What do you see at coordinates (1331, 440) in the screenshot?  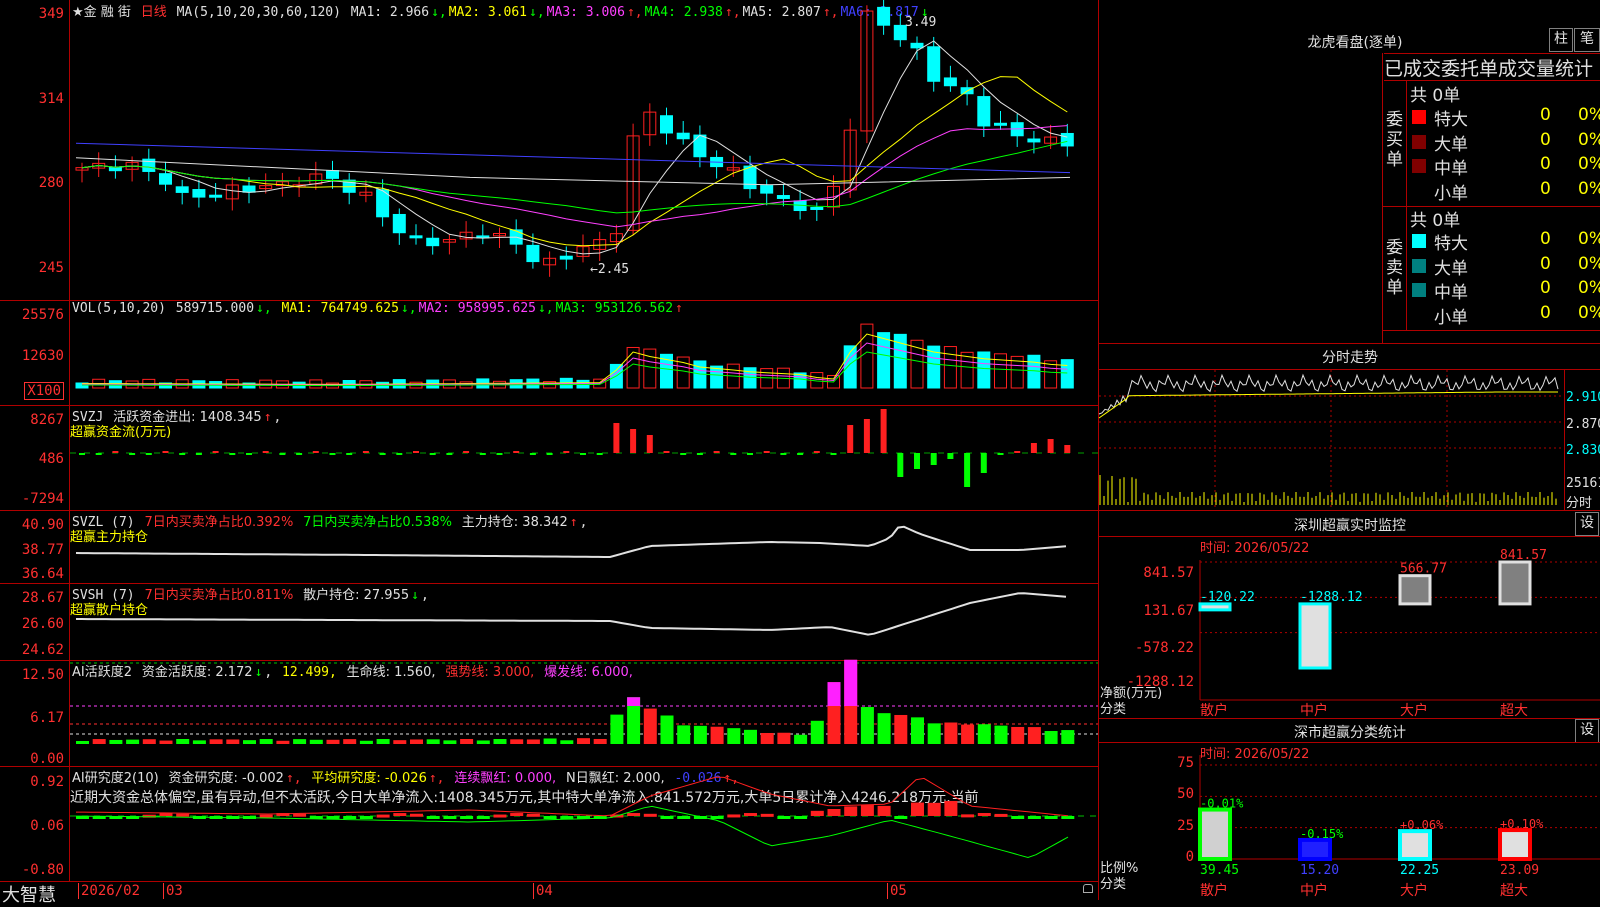 I see `intraday-chart` at bounding box center [1331, 440].